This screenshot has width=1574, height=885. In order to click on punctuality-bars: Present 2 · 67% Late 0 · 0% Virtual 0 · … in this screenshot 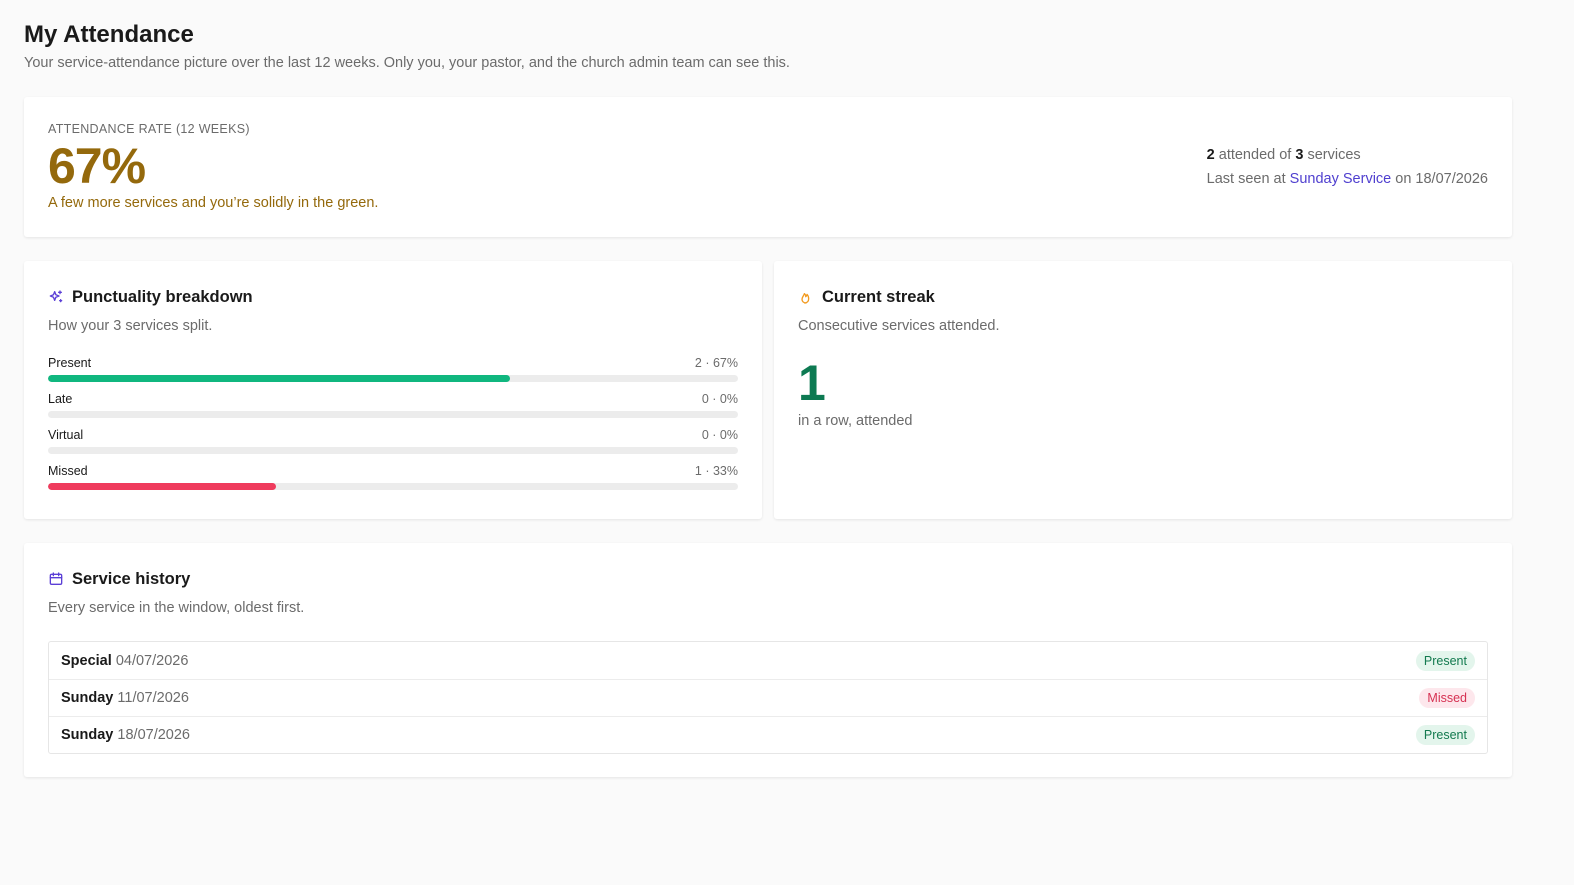, I will do `click(393, 427)`.